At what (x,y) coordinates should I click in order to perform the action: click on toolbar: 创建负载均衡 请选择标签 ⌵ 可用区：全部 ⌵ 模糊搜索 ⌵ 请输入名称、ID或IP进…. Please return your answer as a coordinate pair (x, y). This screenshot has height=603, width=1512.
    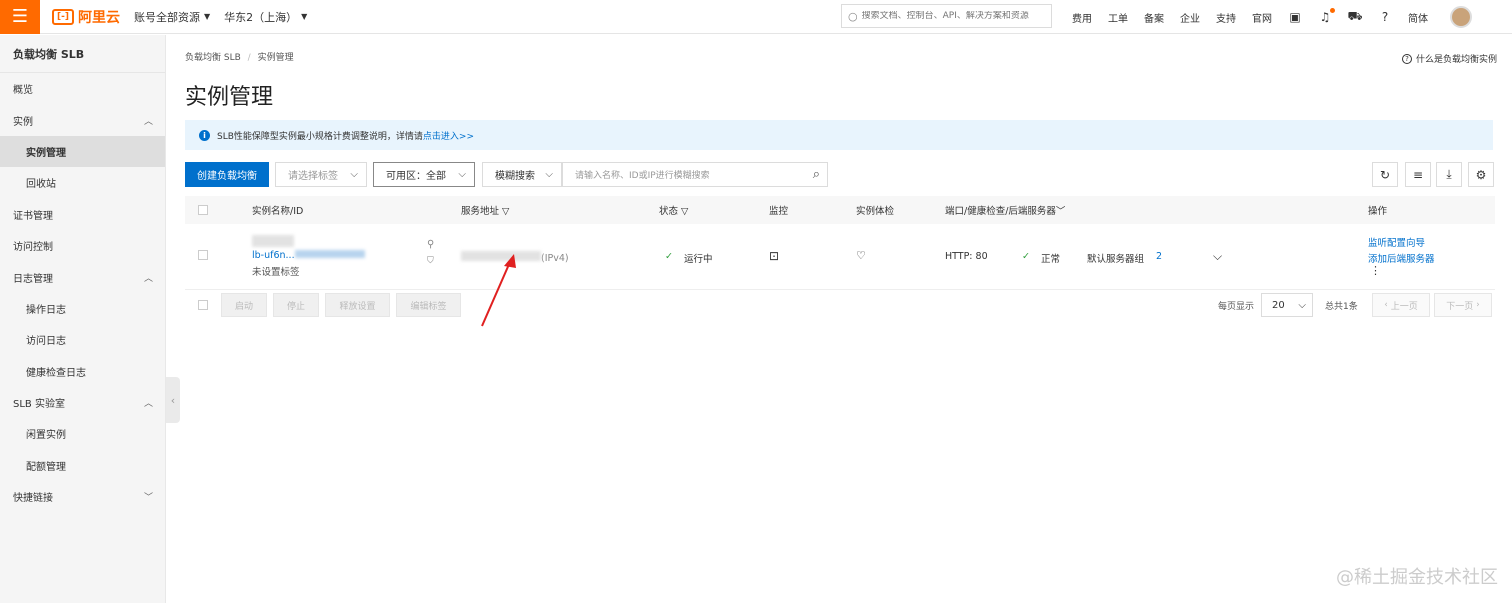
    Looking at the image, I should click on (840, 174).